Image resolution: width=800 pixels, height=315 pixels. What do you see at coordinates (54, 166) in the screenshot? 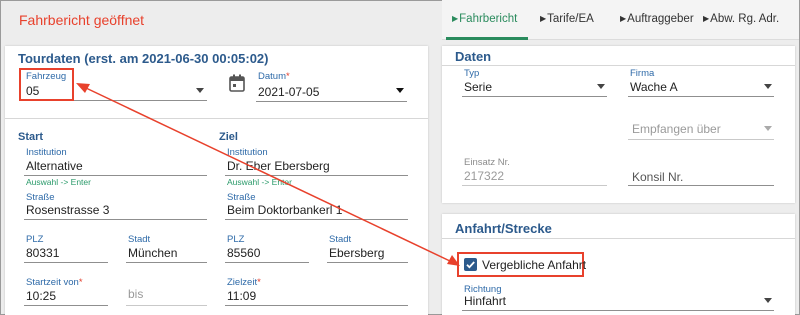
I see `start-institution-input: Alternative` at bounding box center [54, 166].